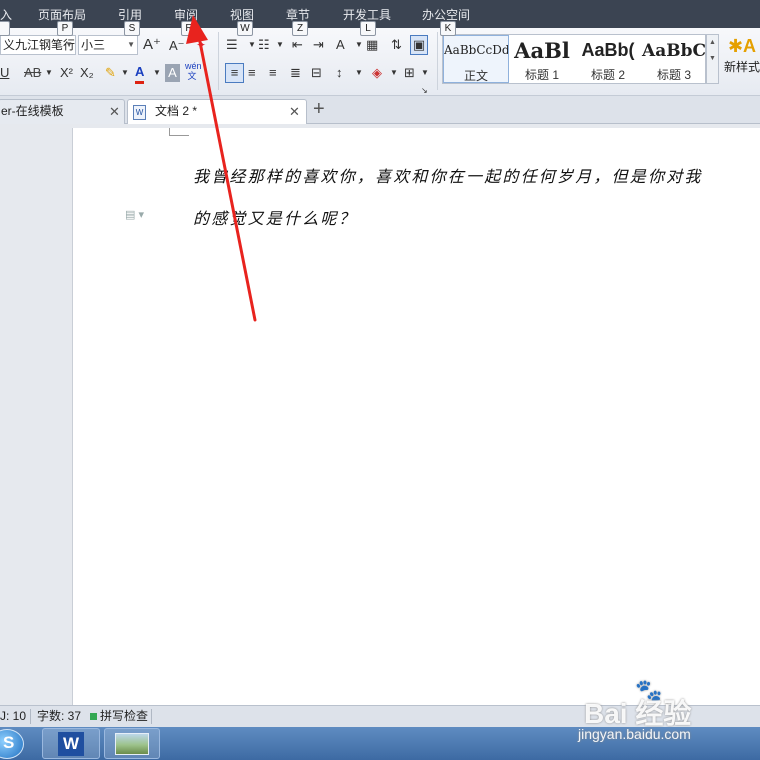  What do you see at coordinates (275, 218) in the screenshot?
I see `document-line: 的感觉又是什么呢？` at bounding box center [275, 218].